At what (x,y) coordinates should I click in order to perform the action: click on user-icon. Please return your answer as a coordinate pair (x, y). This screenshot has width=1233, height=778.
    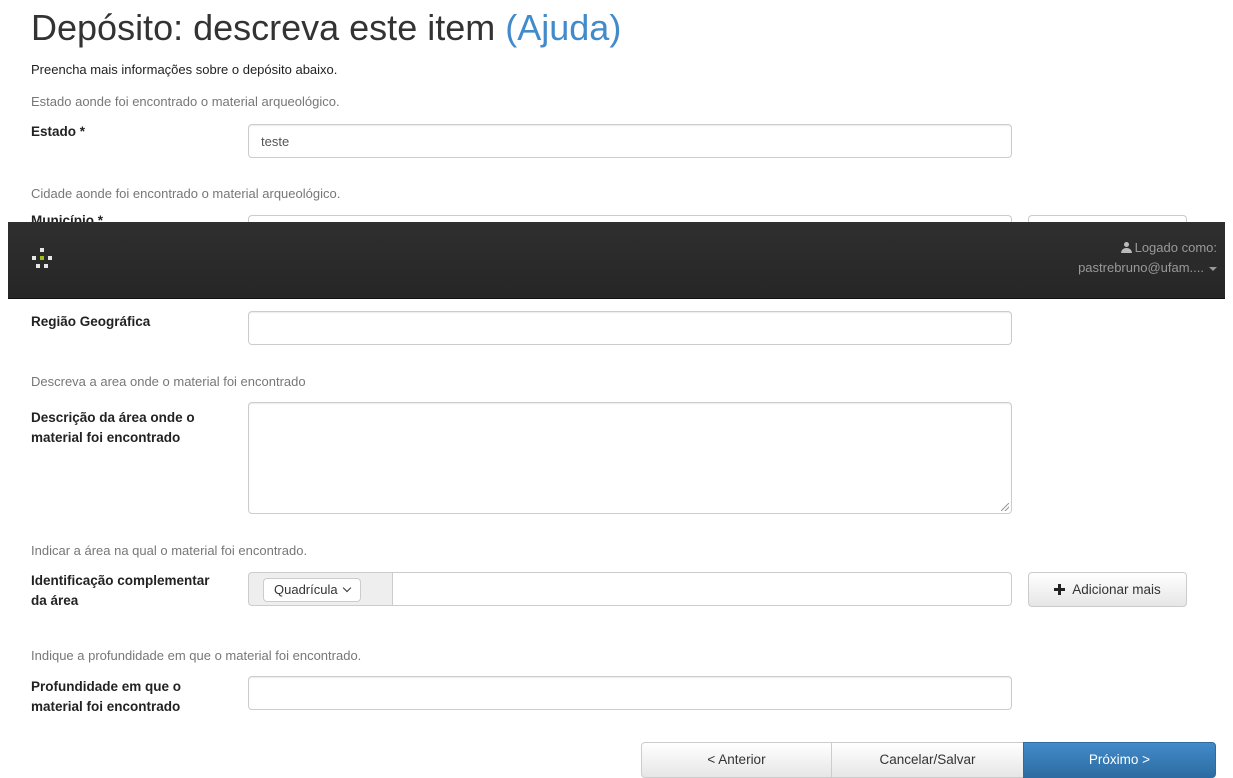
    Looking at the image, I should click on (1126, 247).